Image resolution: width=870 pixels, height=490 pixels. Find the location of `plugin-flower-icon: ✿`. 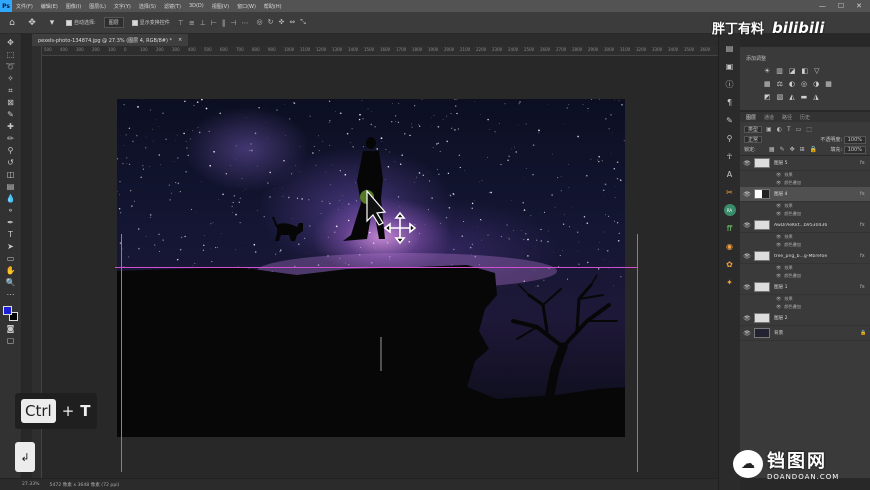

plugin-flower-icon: ✿ is located at coordinates (730, 264).